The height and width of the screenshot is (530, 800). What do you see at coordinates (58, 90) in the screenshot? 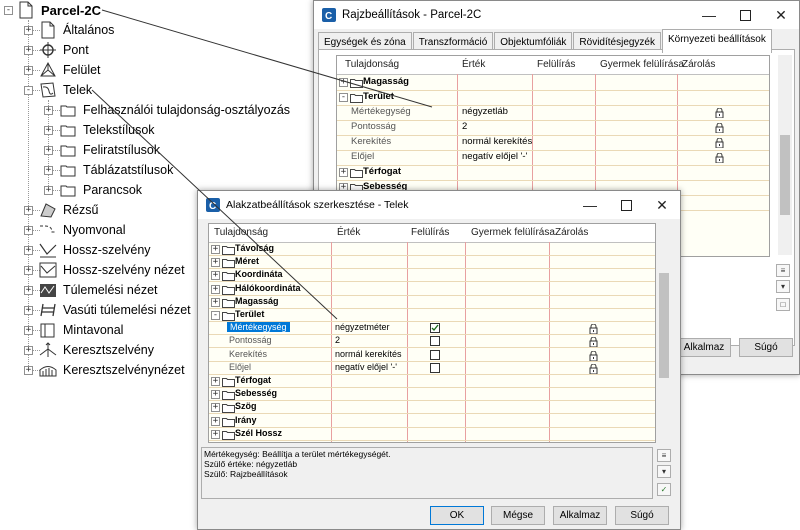
I see `tree-item: - Telek` at bounding box center [58, 90].